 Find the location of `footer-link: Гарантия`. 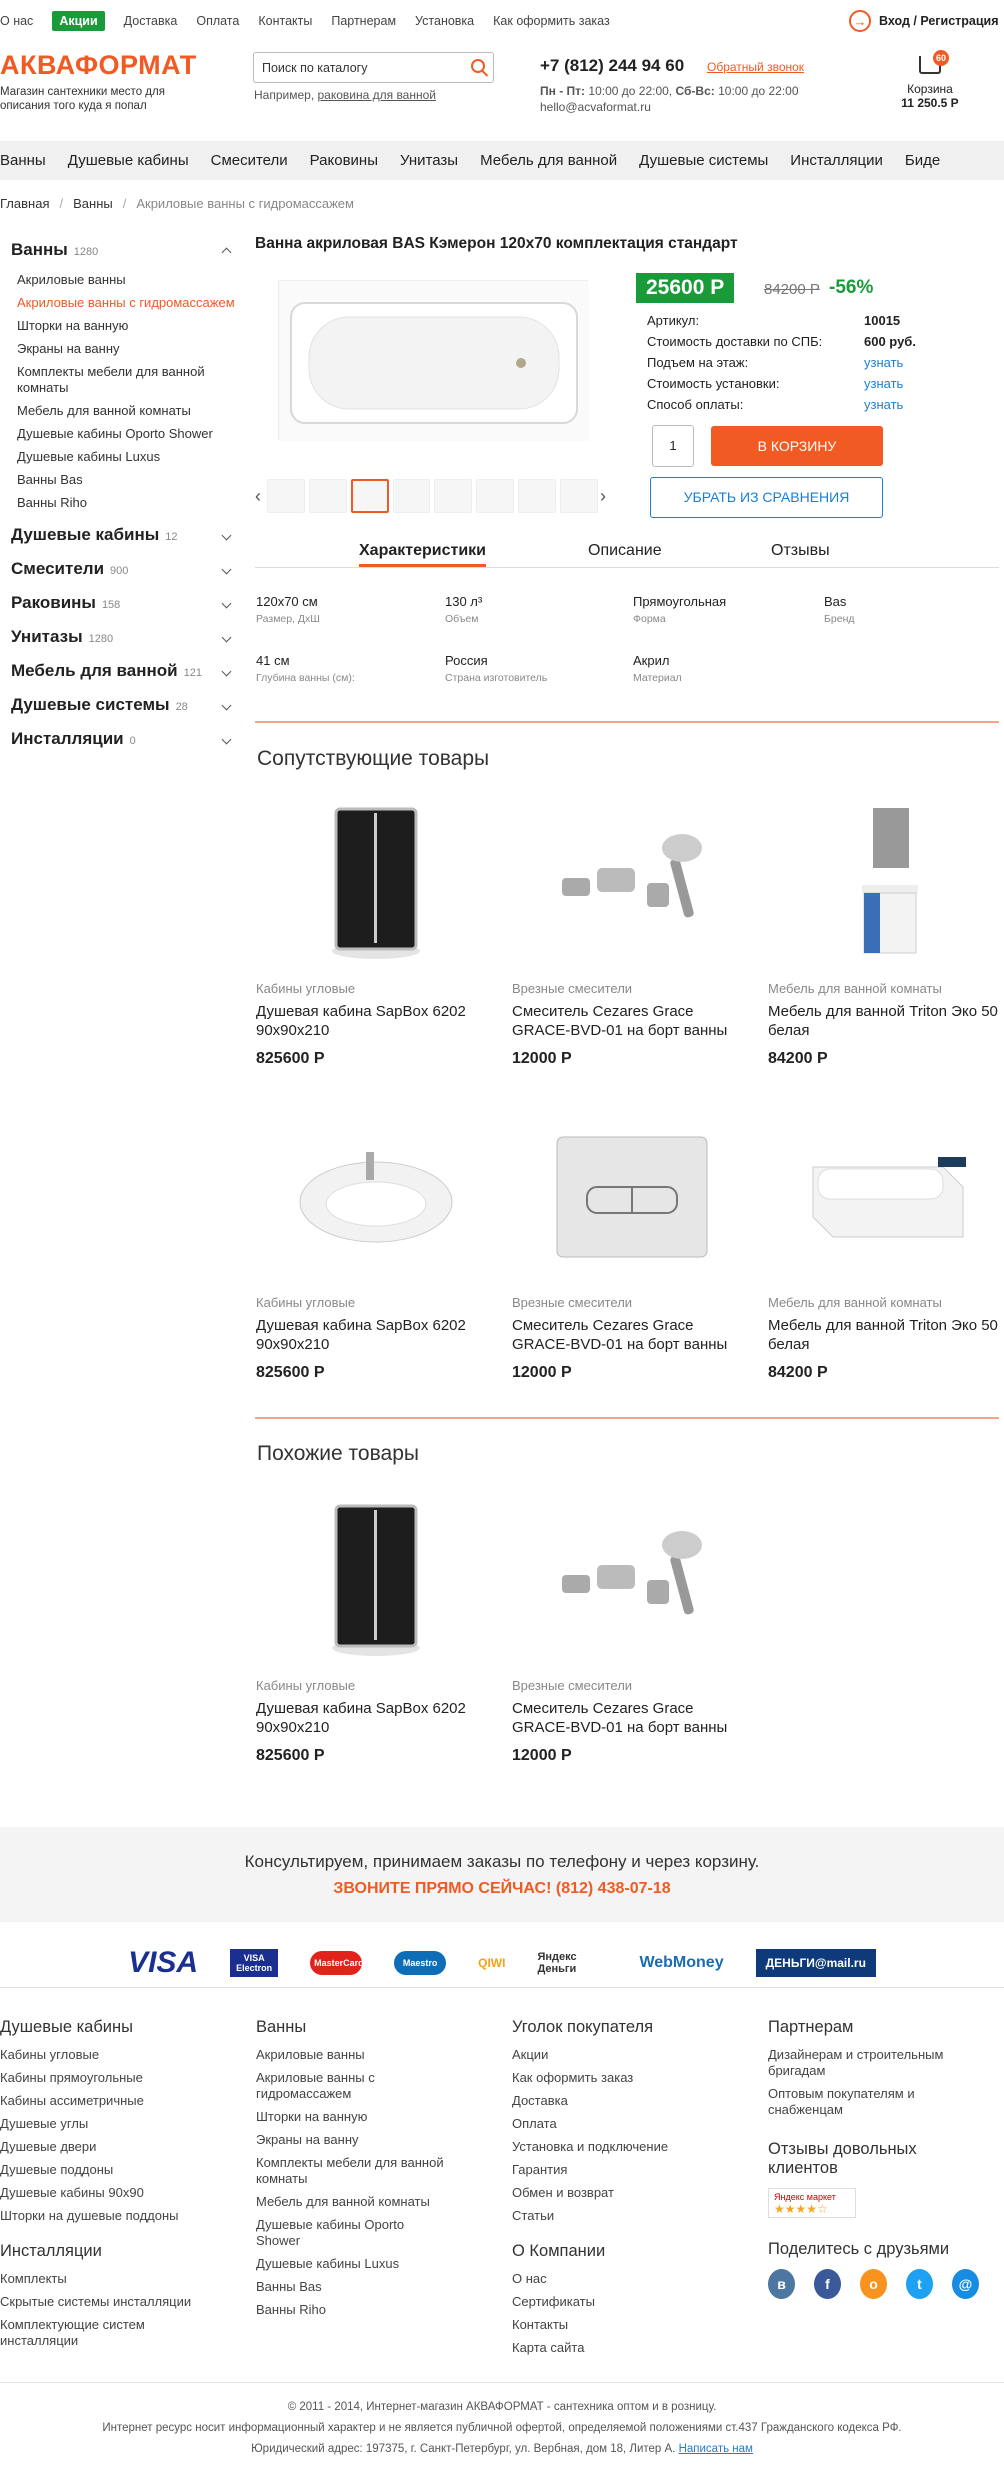

footer-link: Гарантия is located at coordinates (627, 2170).